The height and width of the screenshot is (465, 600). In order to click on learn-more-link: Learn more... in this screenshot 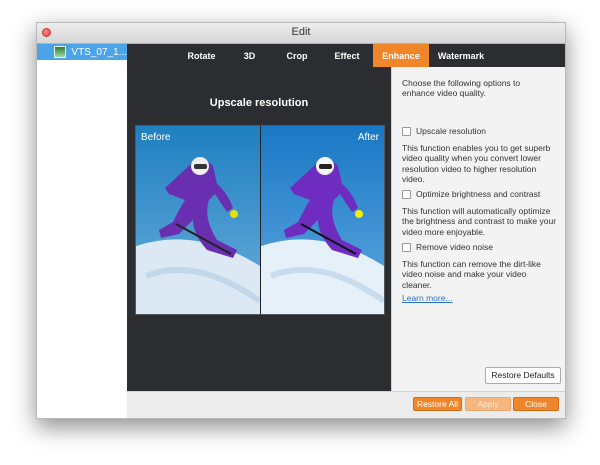, I will do `click(427, 298)`.